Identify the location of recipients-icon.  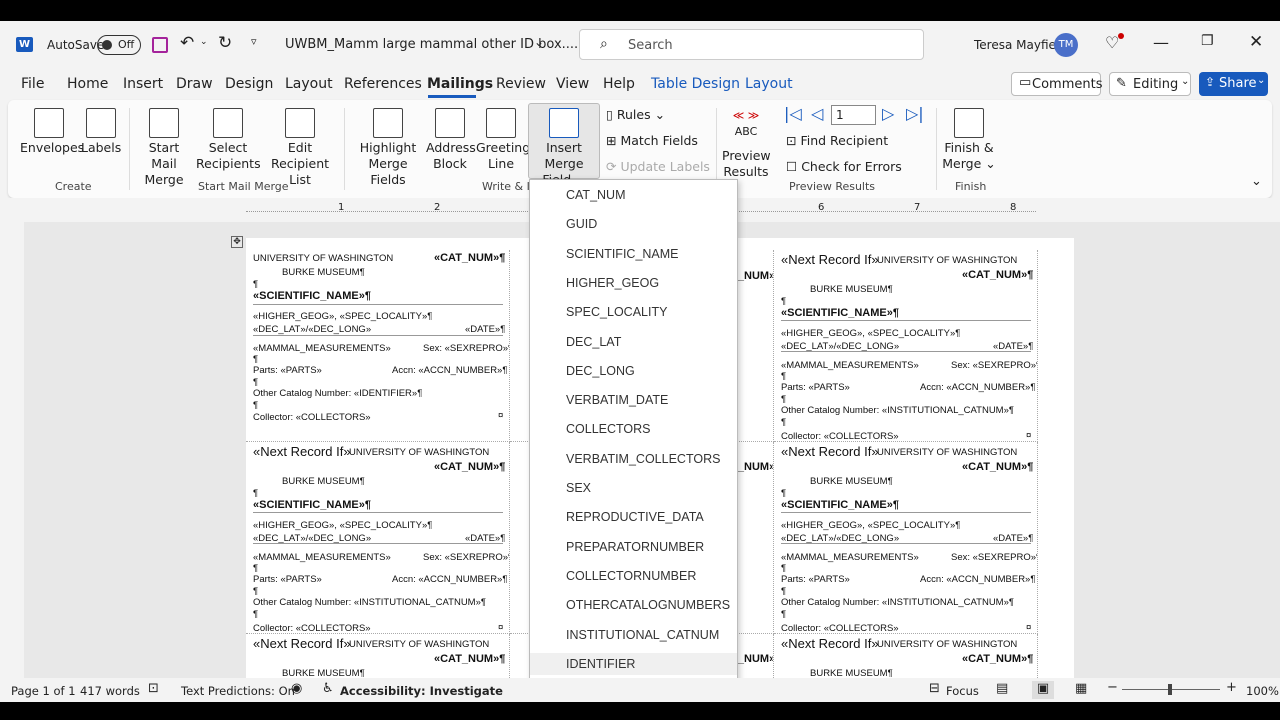
(228, 123).